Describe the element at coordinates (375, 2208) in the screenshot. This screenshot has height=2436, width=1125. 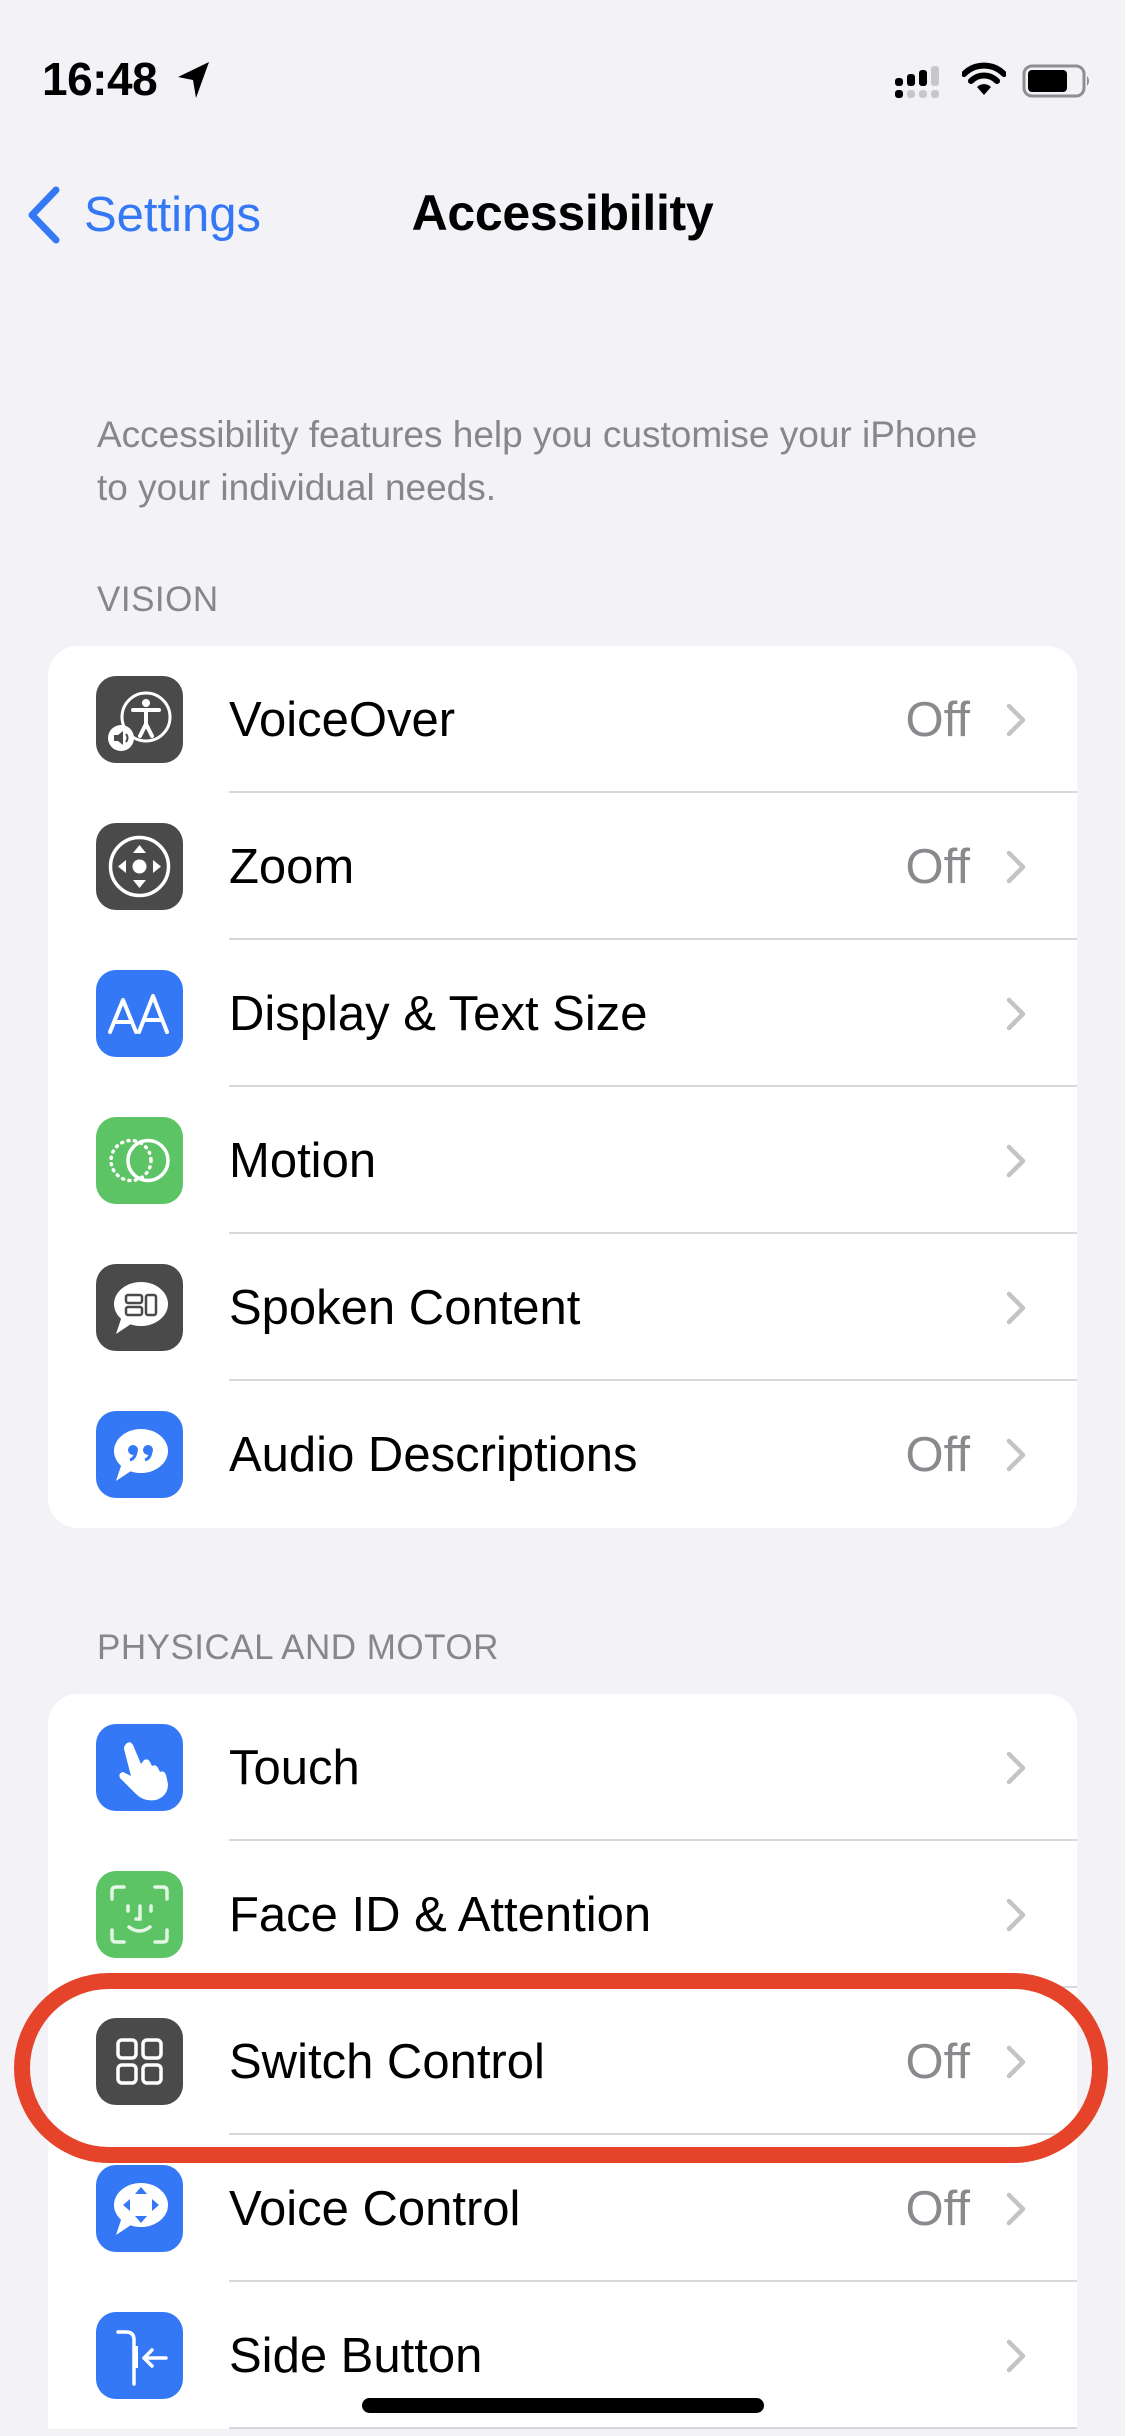
I see `list-item-label: Voice Control` at that location.